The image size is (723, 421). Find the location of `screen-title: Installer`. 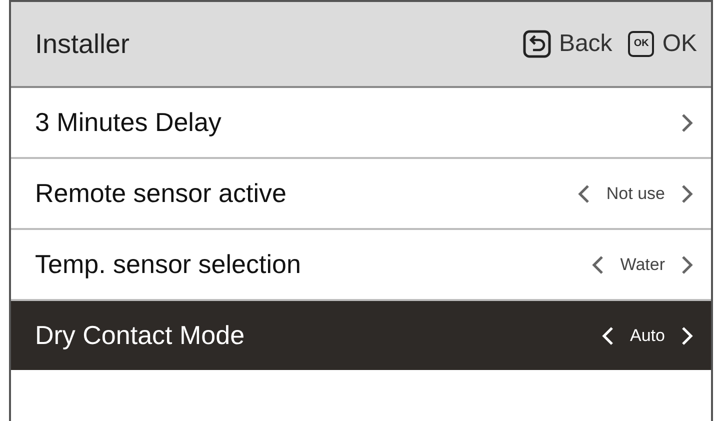

screen-title: Installer is located at coordinates (82, 44).